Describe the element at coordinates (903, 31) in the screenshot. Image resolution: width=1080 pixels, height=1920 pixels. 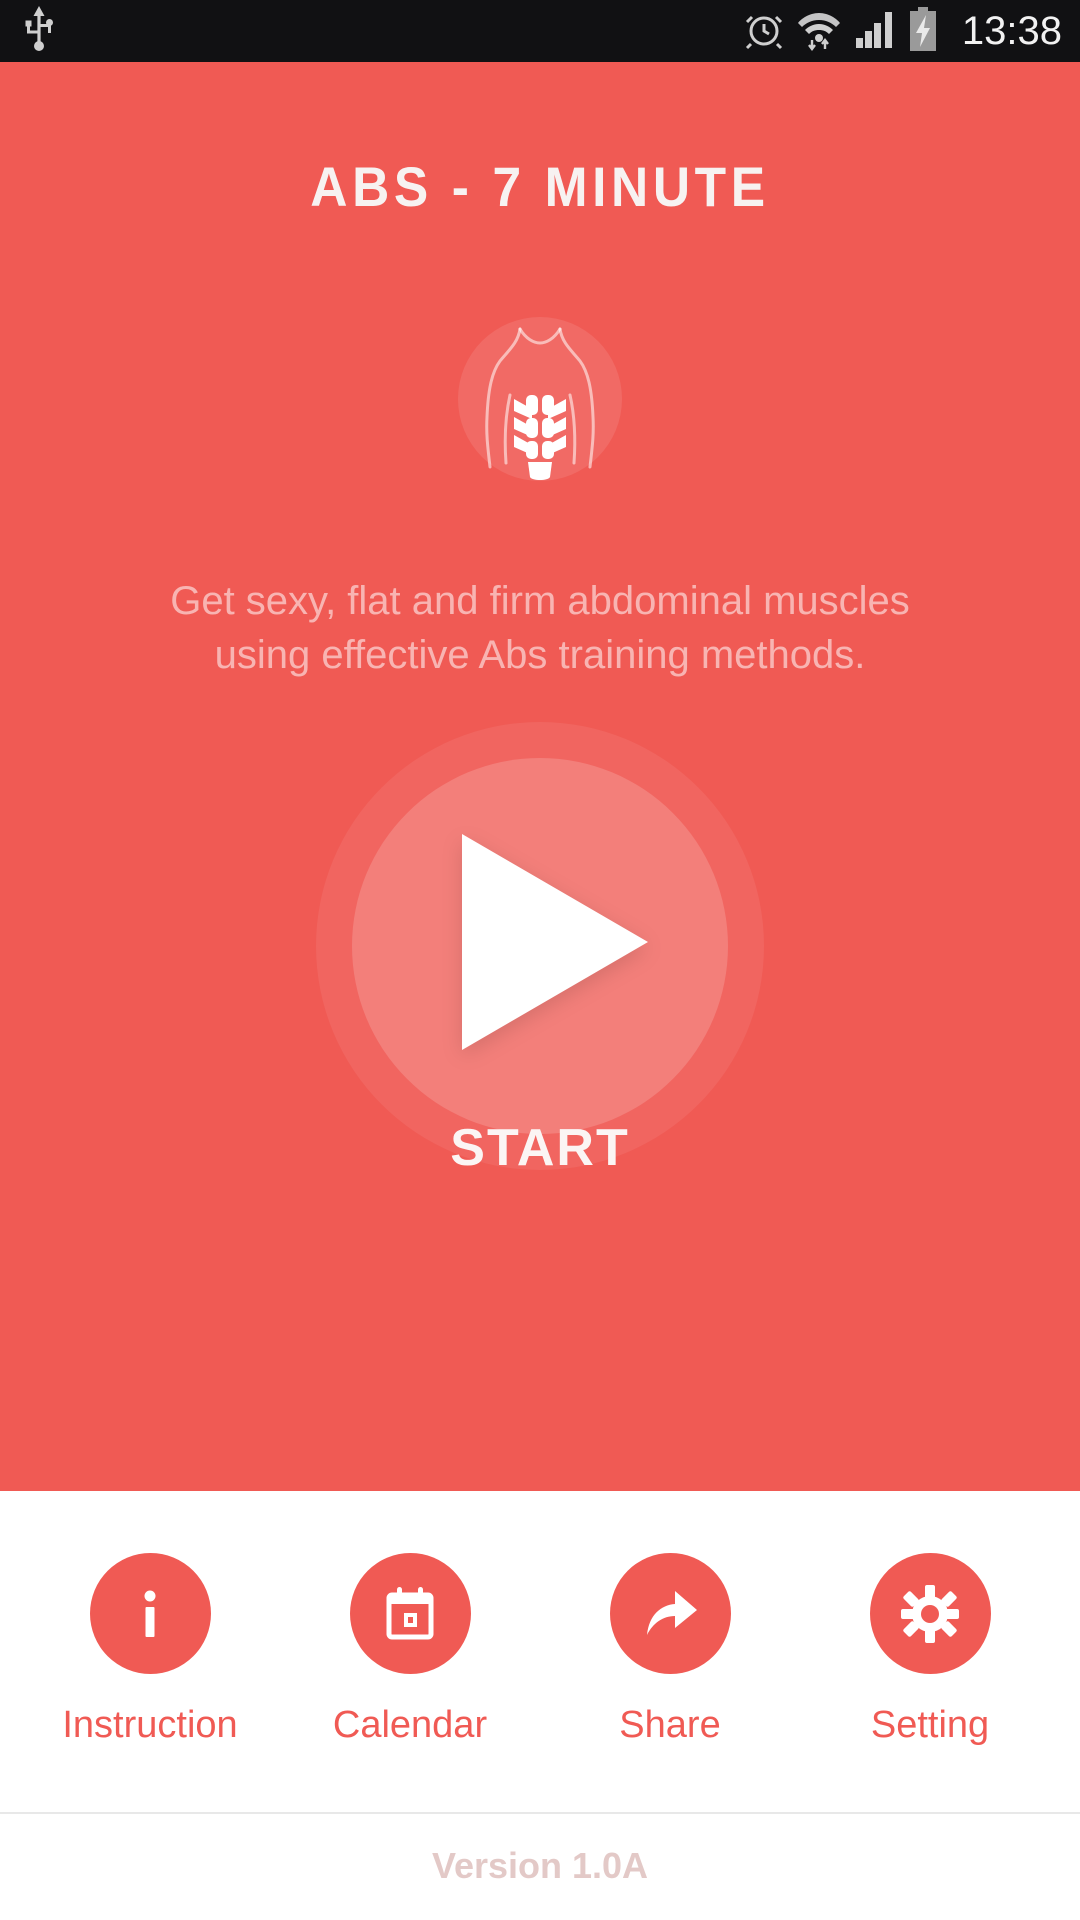
I see `status-bar-right: 13:38` at that location.